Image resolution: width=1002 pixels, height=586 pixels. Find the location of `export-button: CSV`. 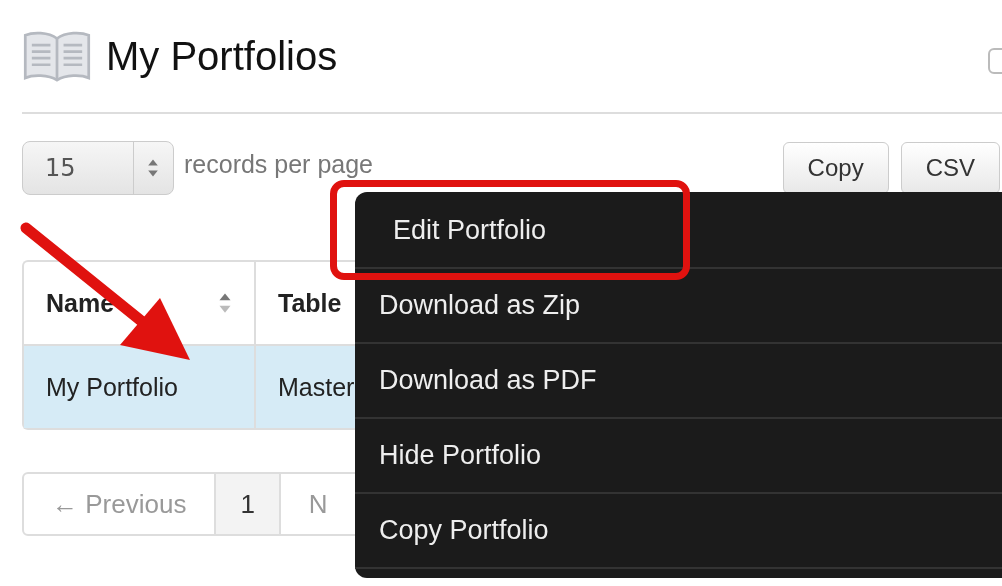

export-button: CSV is located at coordinates (950, 168).